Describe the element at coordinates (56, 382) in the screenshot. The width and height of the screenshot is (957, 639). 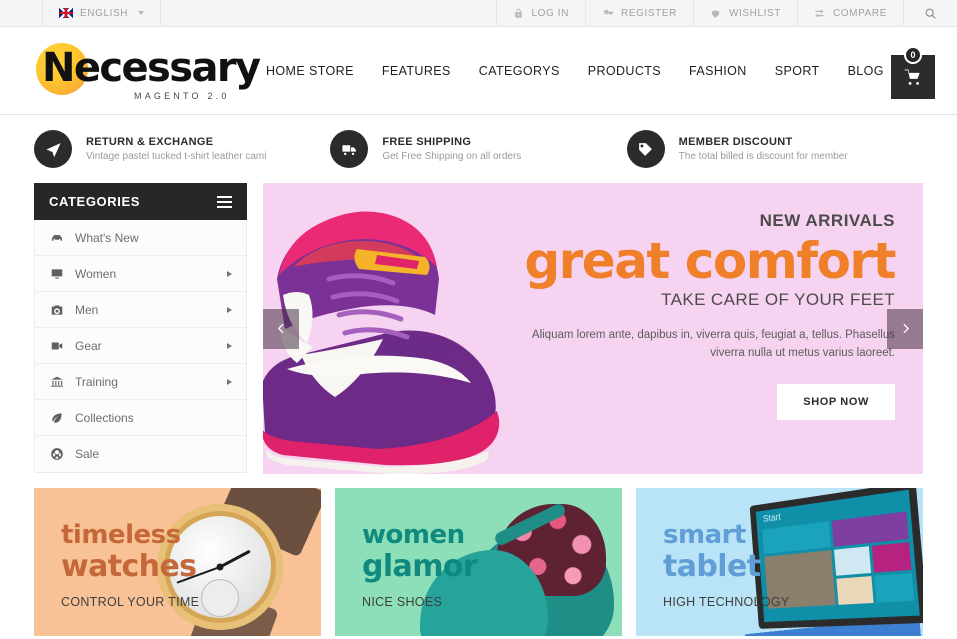
I see `bank-icon` at that location.